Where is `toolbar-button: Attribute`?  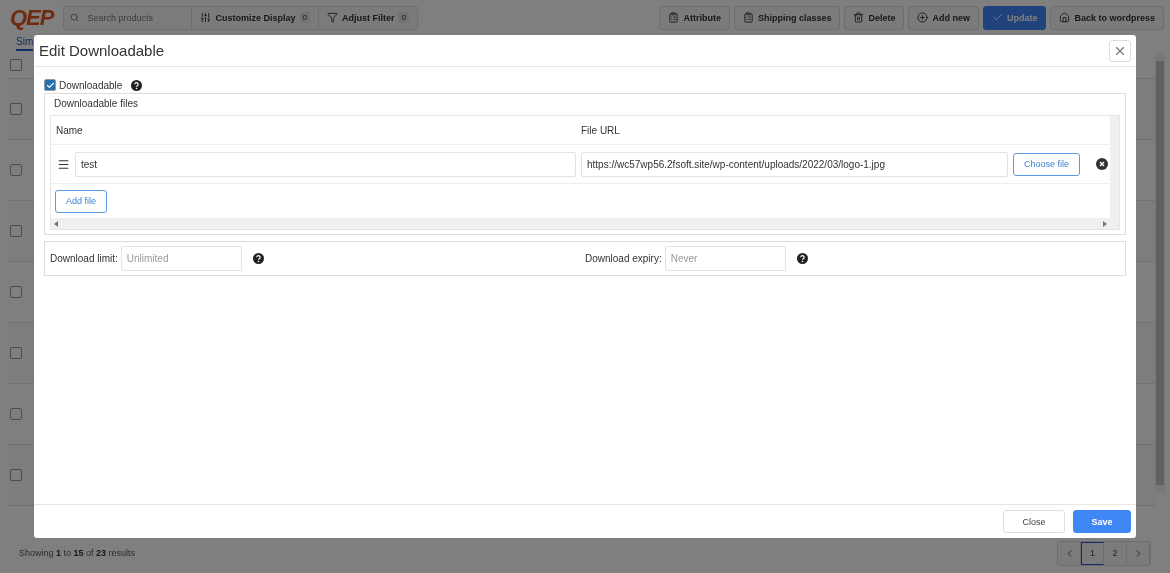 toolbar-button: Attribute is located at coordinates (694, 17).